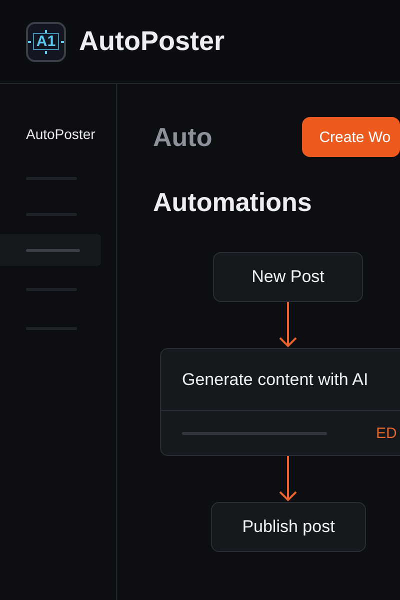  What do you see at coordinates (288, 527) in the screenshot?
I see `flow-node: Publish post` at bounding box center [288, 527].